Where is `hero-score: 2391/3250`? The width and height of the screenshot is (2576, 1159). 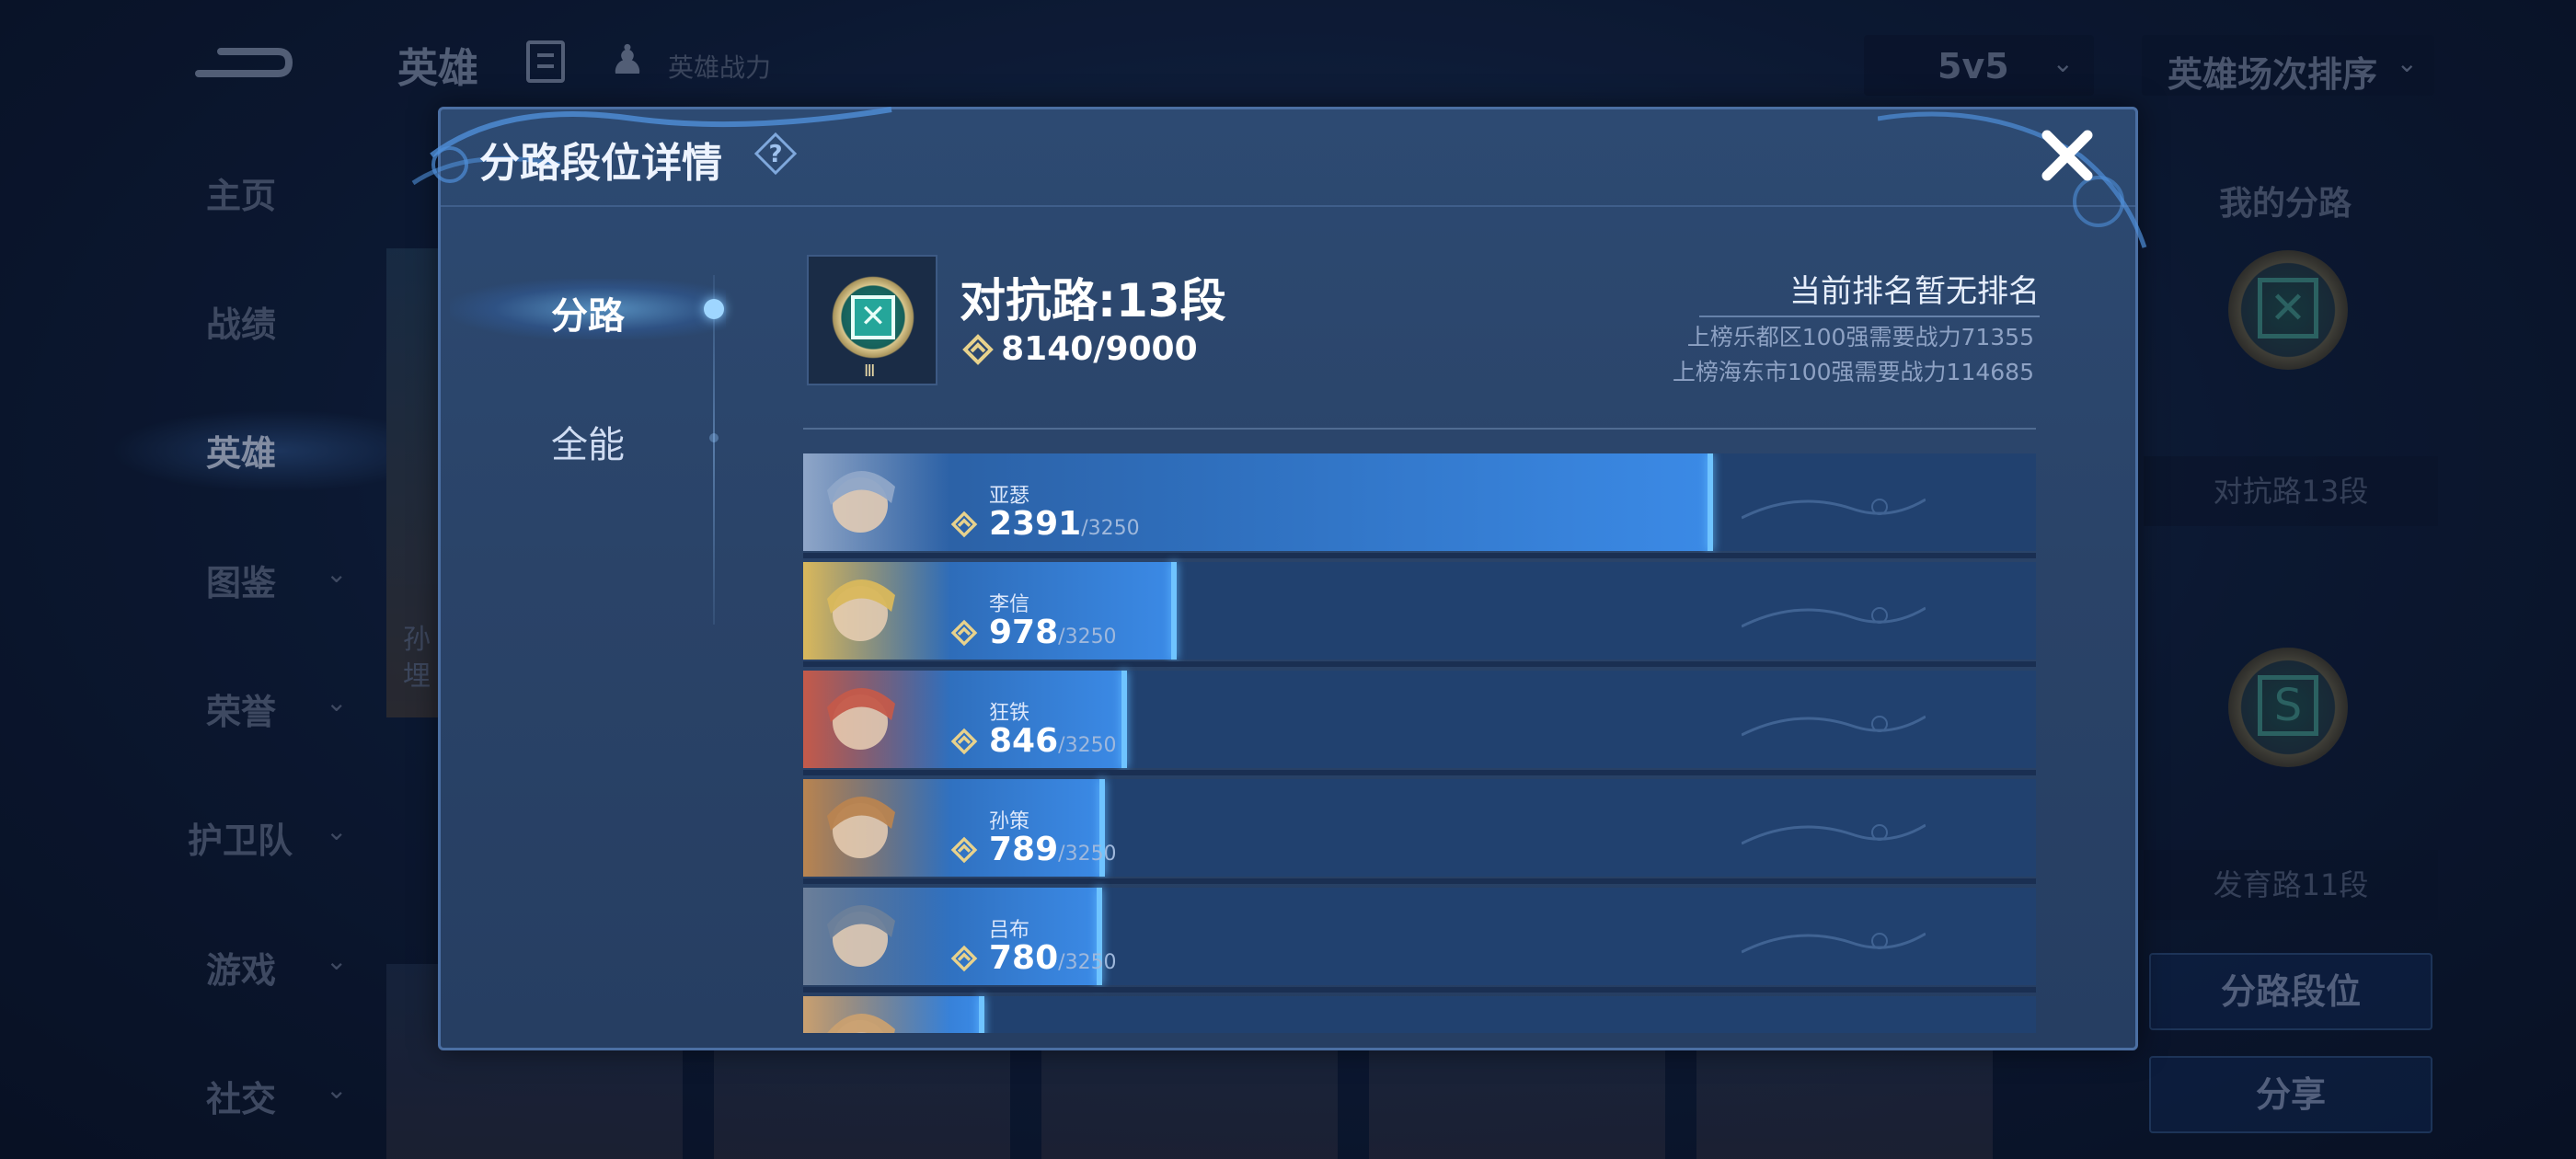
hero-score: 2391/3250 is located at coordinates (1064, 524).